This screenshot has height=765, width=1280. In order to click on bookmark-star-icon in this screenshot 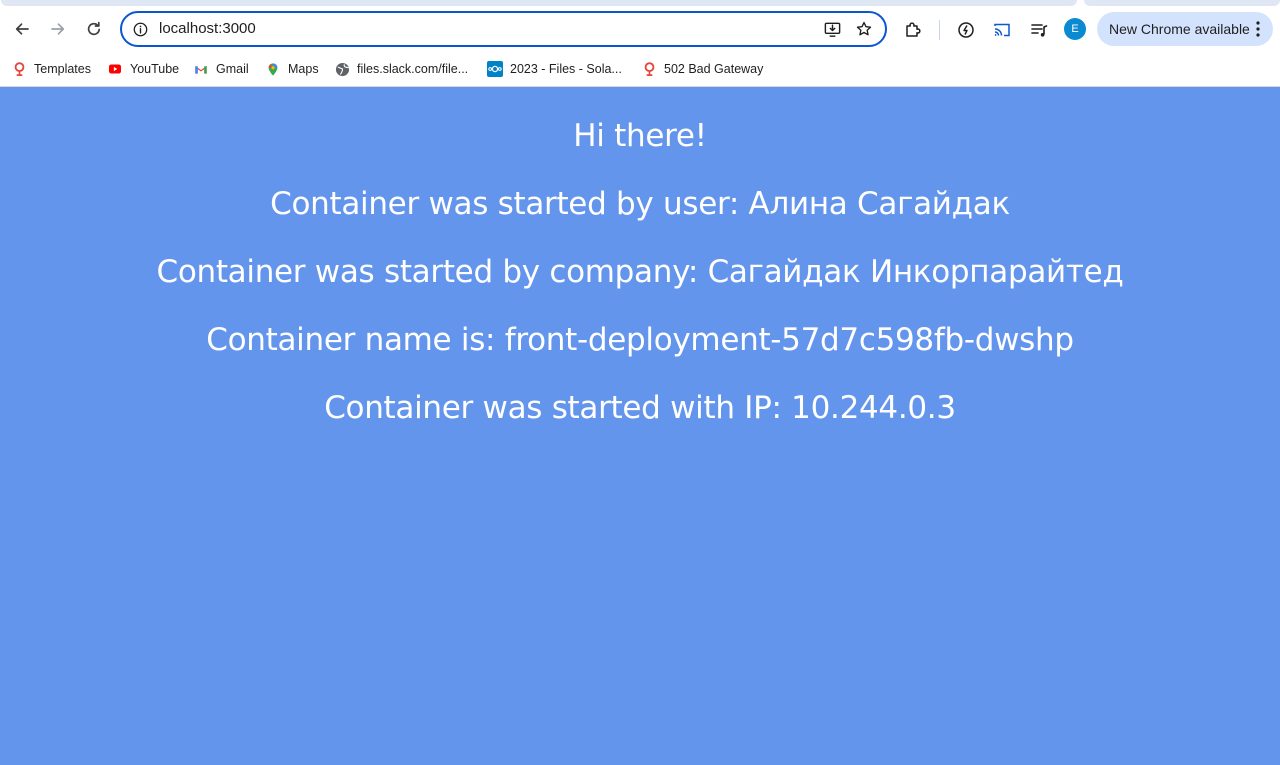, I will do `click(864, 29)`.